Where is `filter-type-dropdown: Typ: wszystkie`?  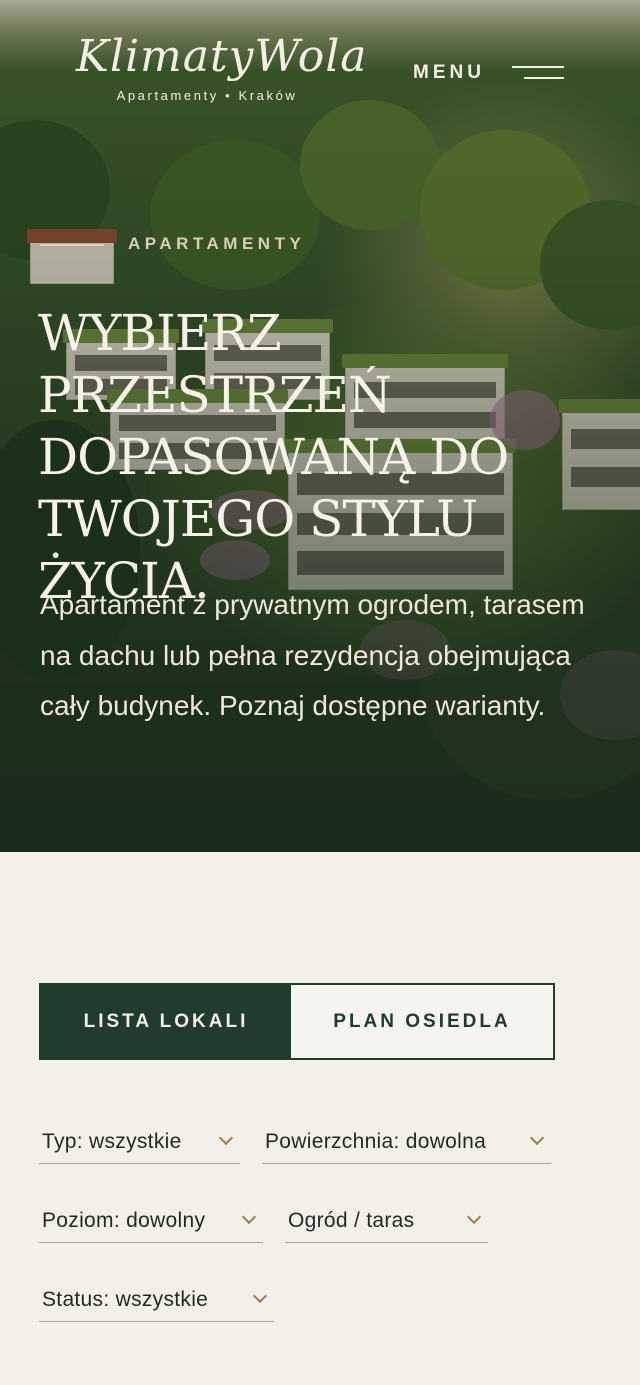 filter-type-dropdown: Typ: wszystkie is located at coordinates (139, 1141).